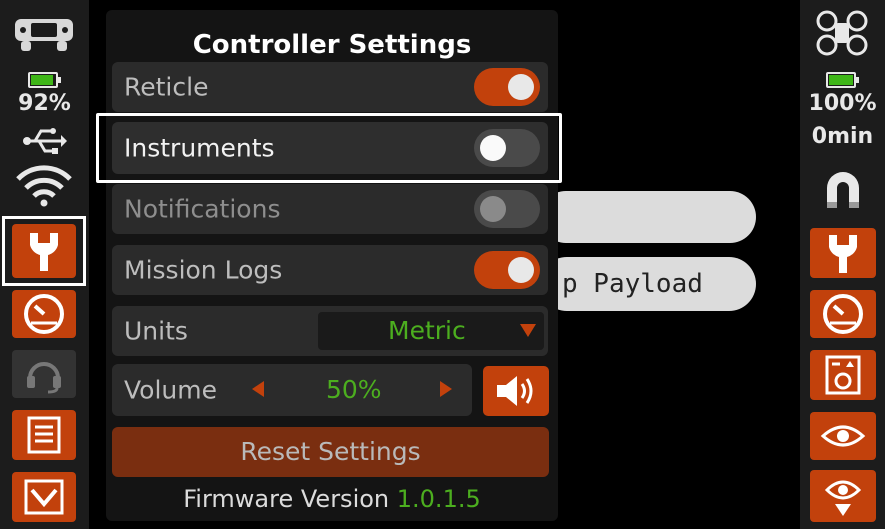 This screenshot has width=885, height=529. I want to click on drone-list-icon, so click(843, 375).